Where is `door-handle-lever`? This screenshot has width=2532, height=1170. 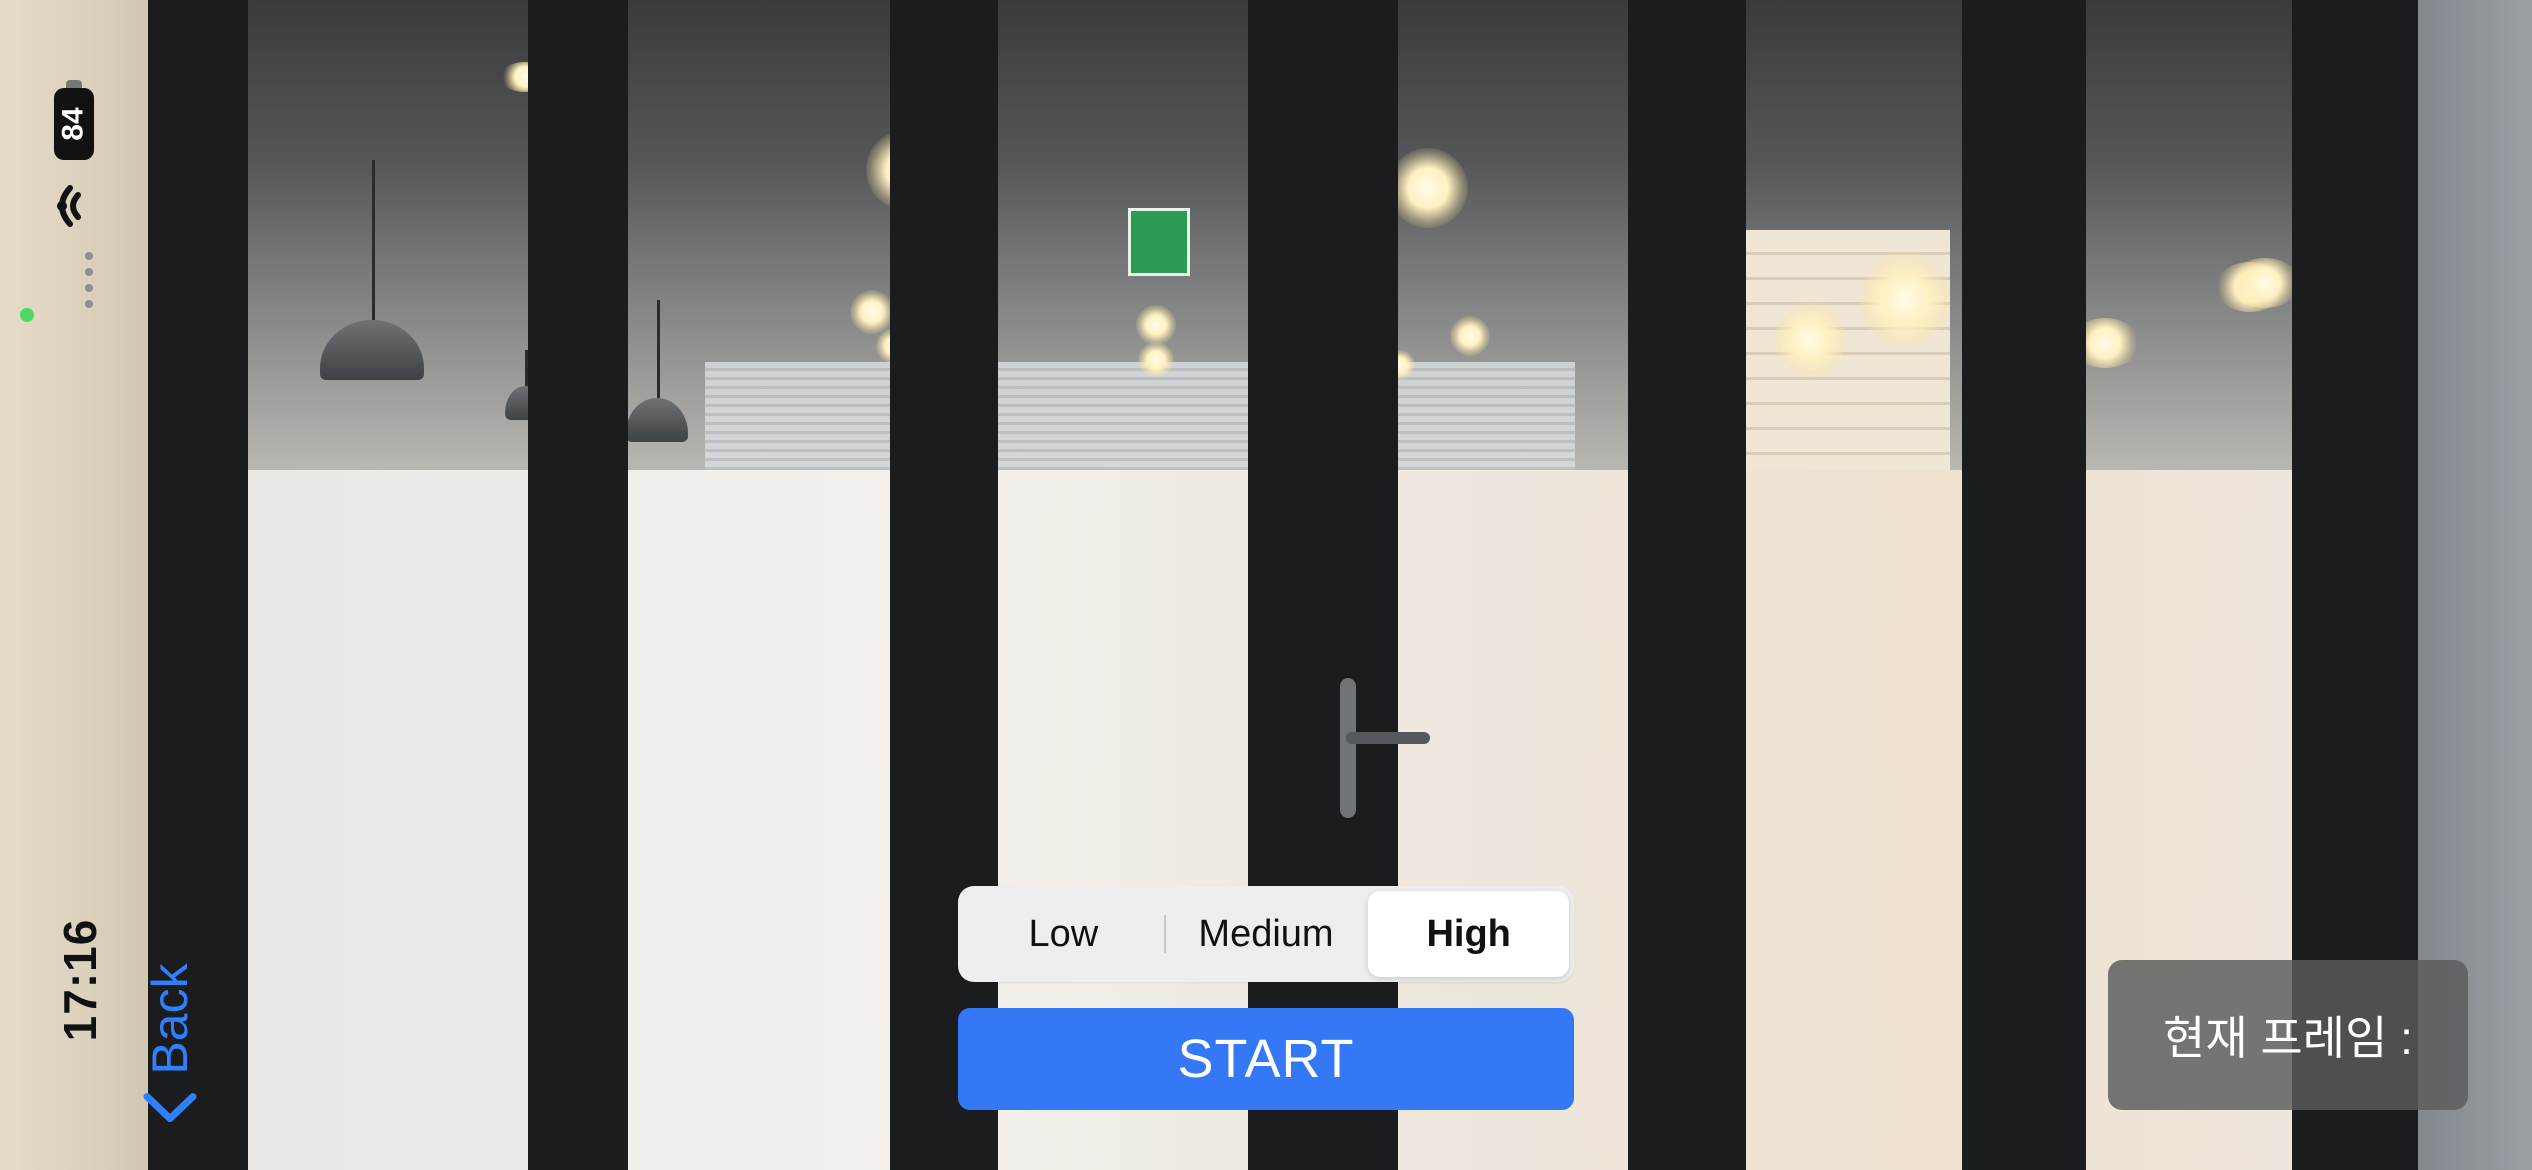 door-handle-lever is located at coordinates (1388, 738).